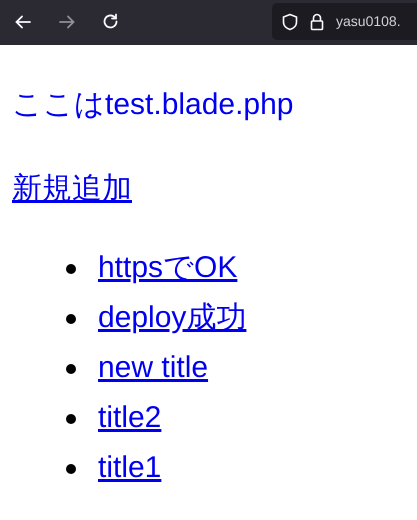  What do you see at coordinates (317, 21) in the screenshot?
I see `lock-icon` at bounding box center [317, 21].